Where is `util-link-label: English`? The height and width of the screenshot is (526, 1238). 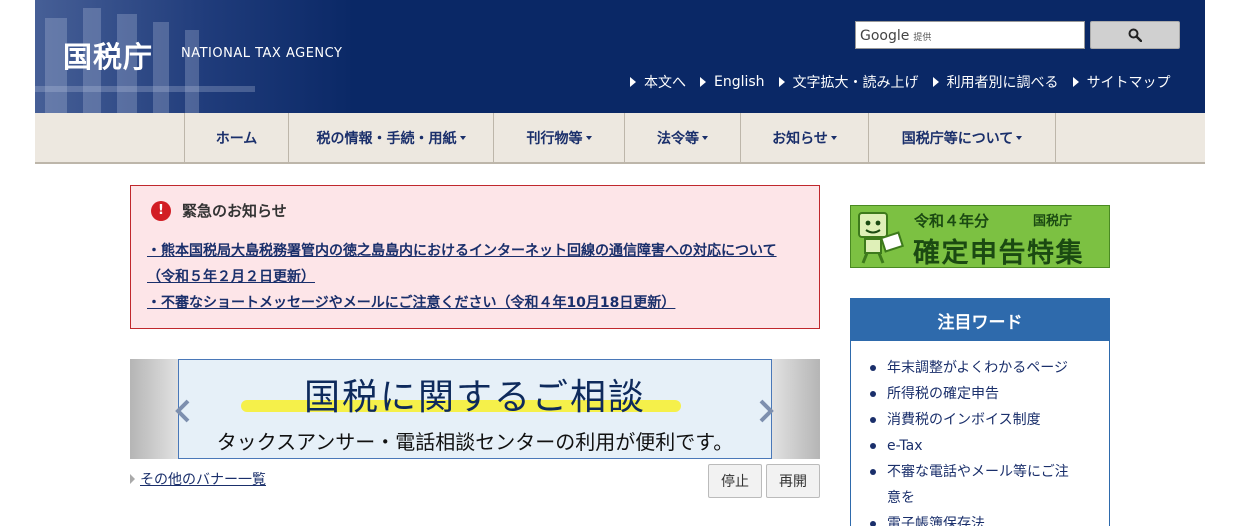
util-link-label: English is located at coordinates (739, 82).